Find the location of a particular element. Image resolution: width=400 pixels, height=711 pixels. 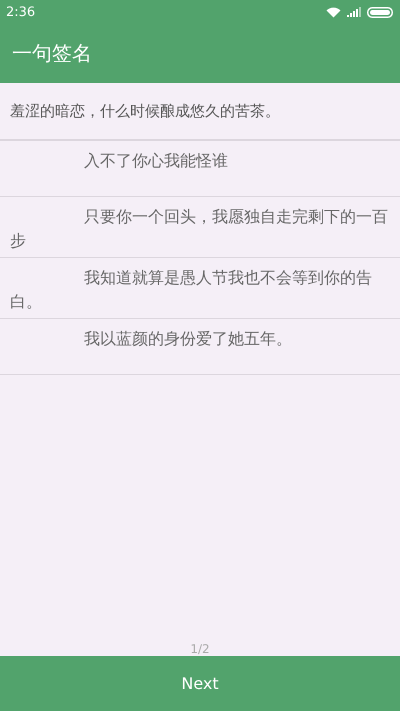

status-time: 2:36 is located at coordinates (21, 12).